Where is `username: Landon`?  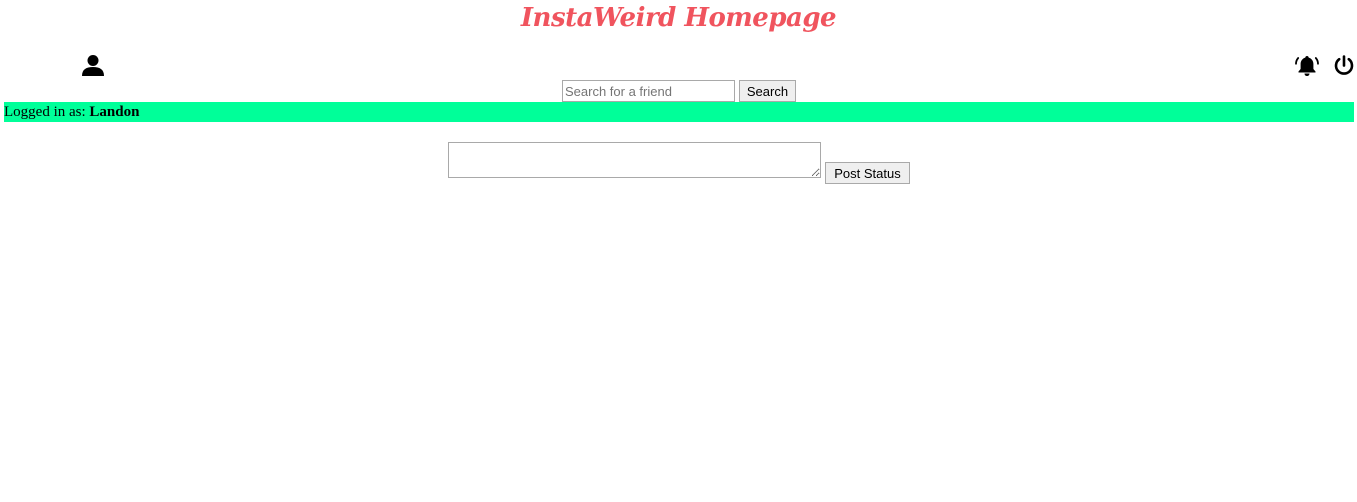 username: Landon is located at coordinates (114, 112).